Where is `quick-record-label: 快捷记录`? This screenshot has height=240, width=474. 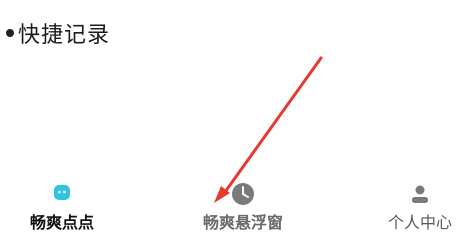 quick-record-label: 快捷记录 is located at coordinates (64, 35).